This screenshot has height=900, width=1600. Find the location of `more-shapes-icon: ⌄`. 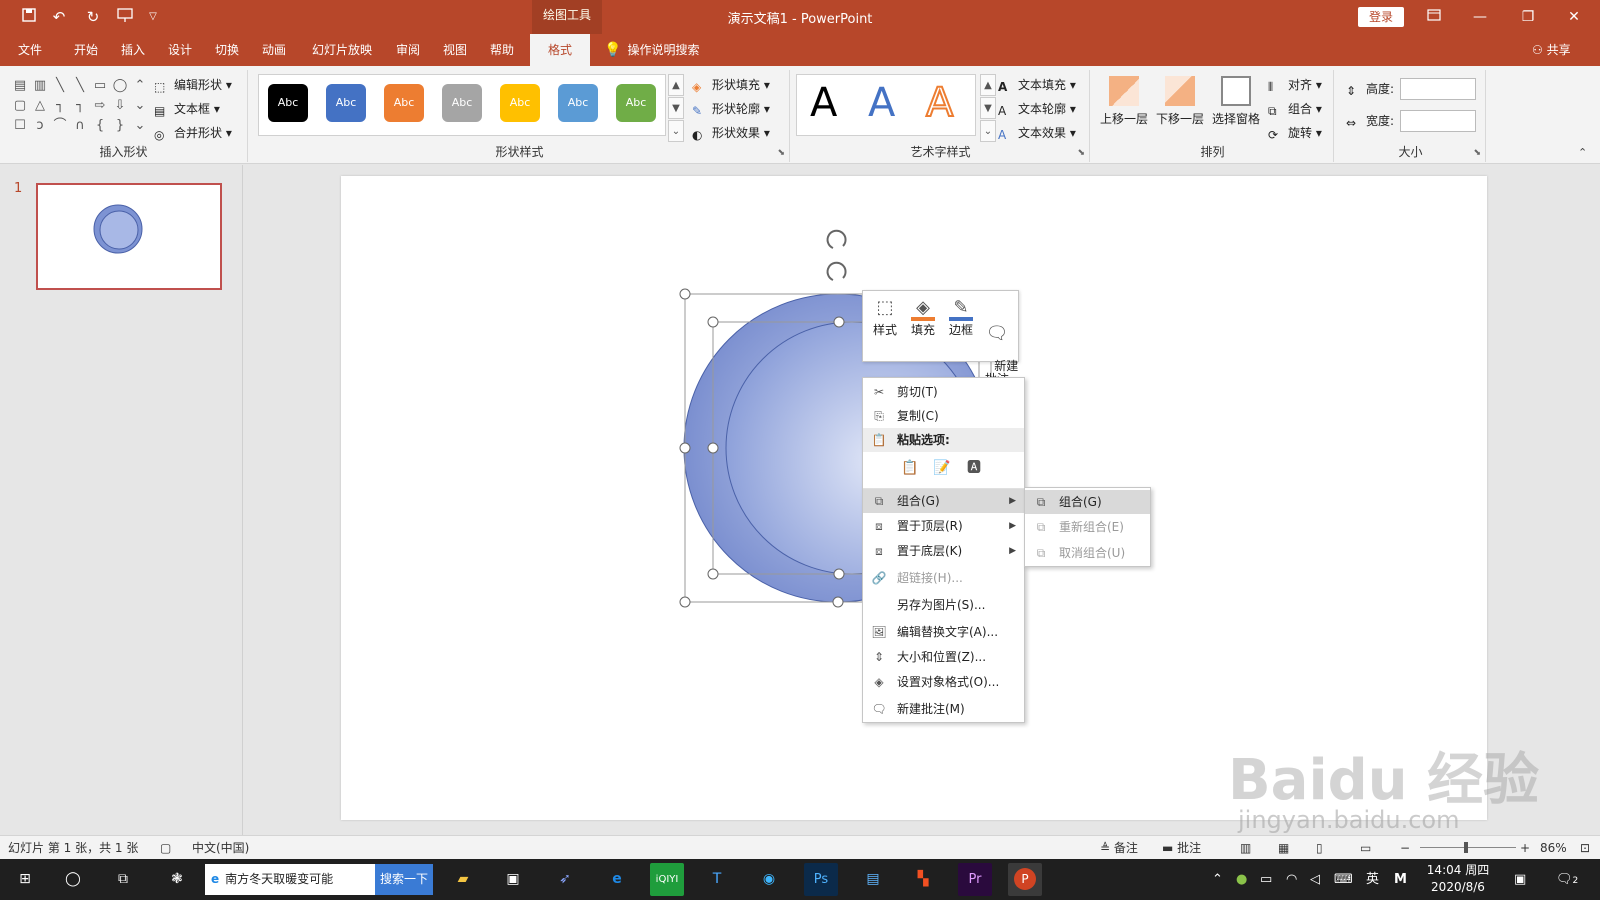

more-shapes-icon: ⌄ is located at coordinates (140, 106).